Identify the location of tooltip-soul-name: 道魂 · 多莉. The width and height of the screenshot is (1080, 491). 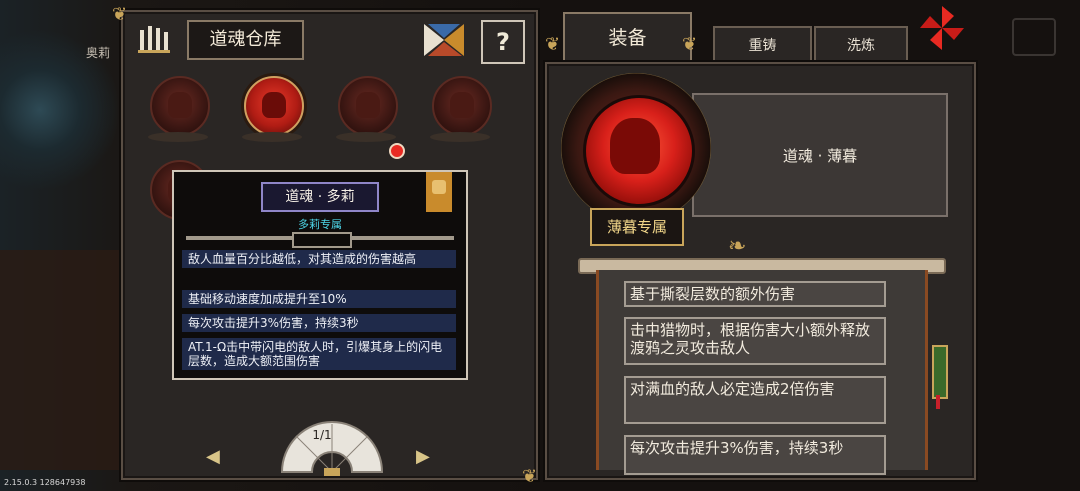
(320, 197).